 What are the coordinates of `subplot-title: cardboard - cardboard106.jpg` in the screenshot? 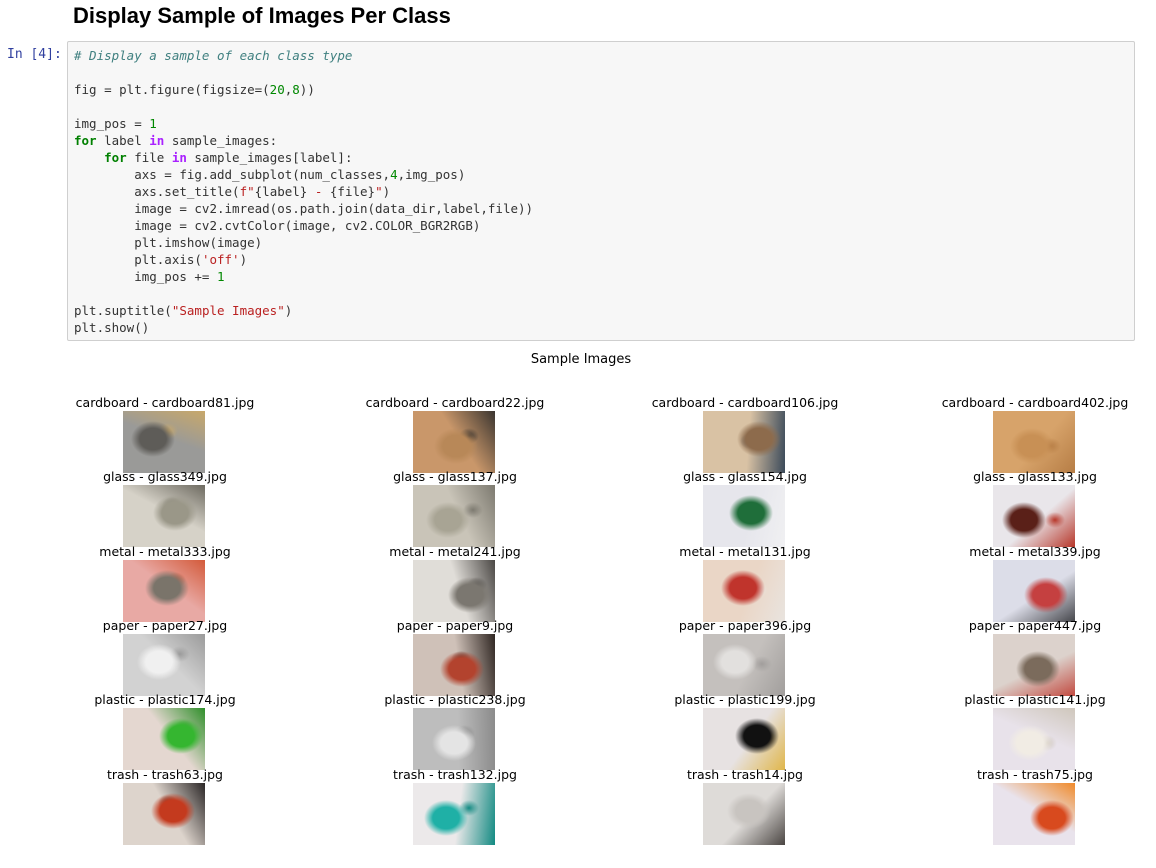 It's located at (745, 402).